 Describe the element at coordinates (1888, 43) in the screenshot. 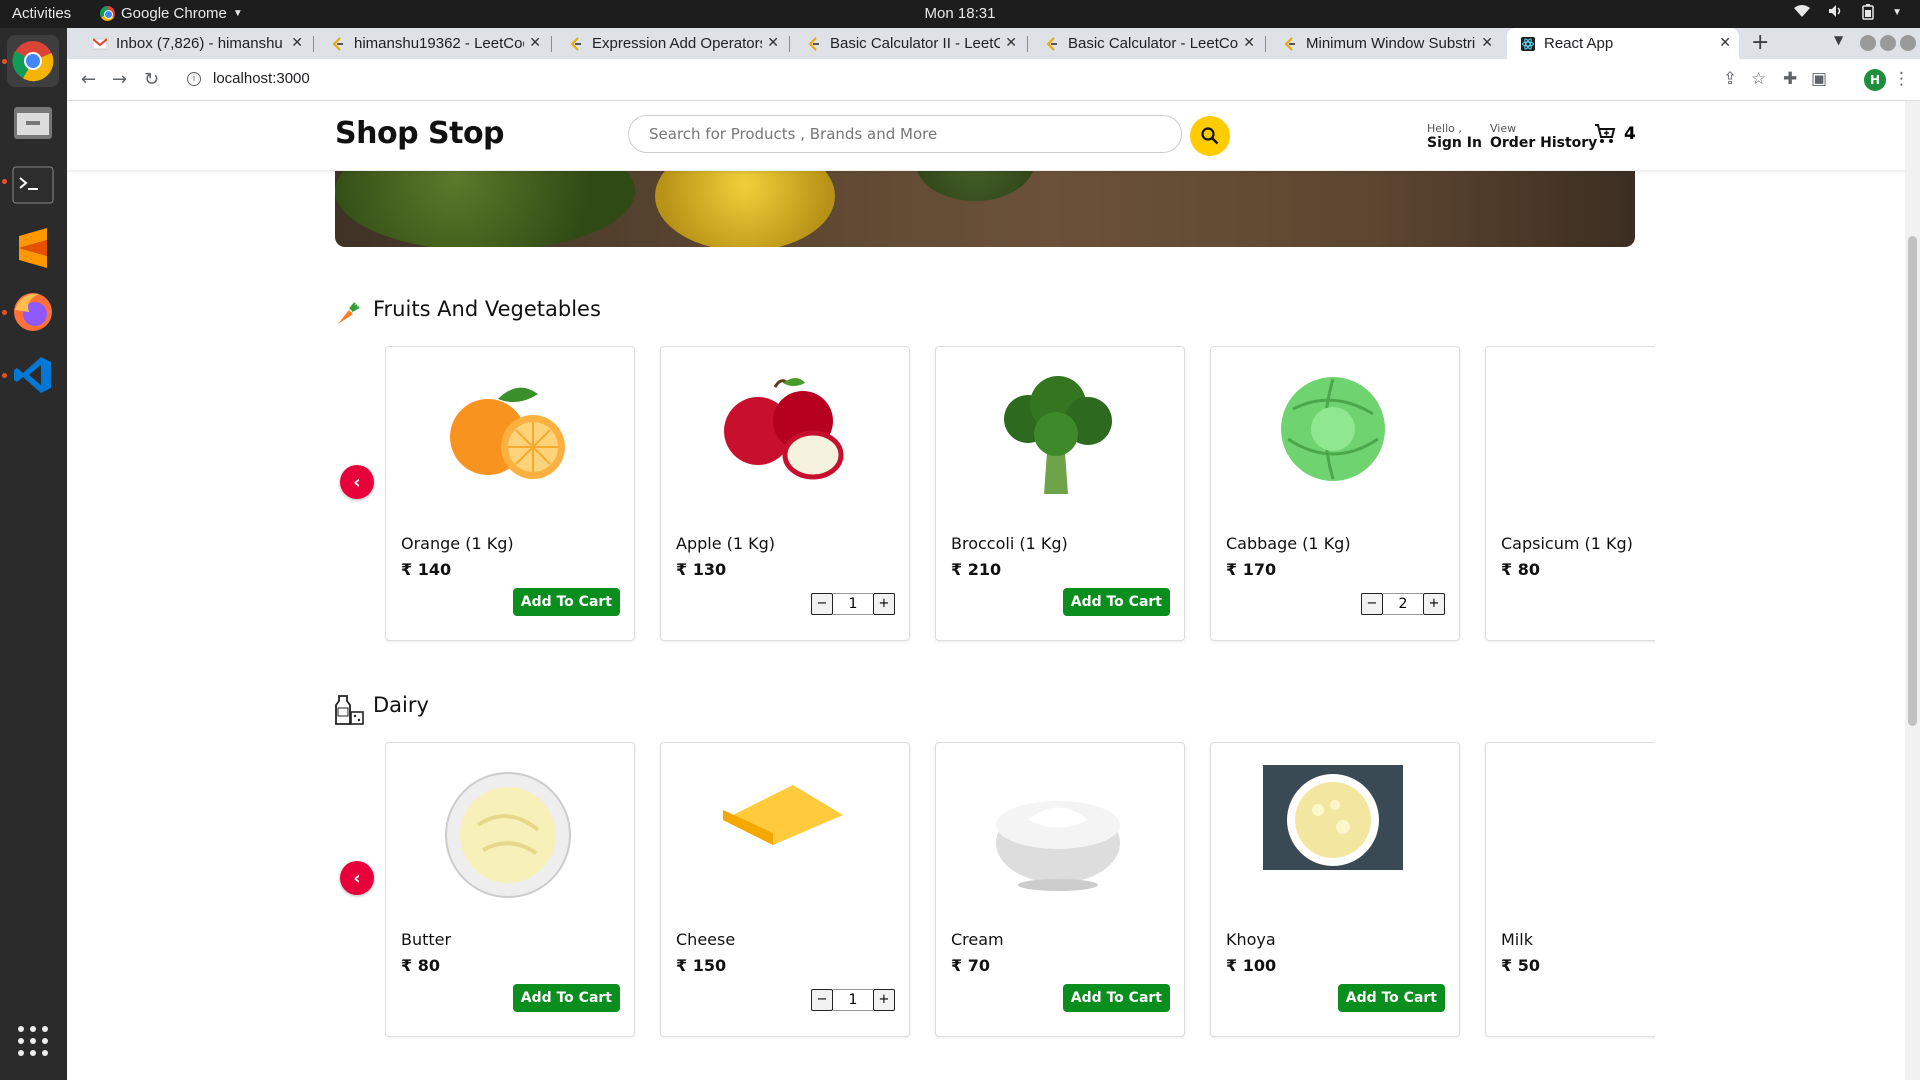

I see `maximize-button` at that location.